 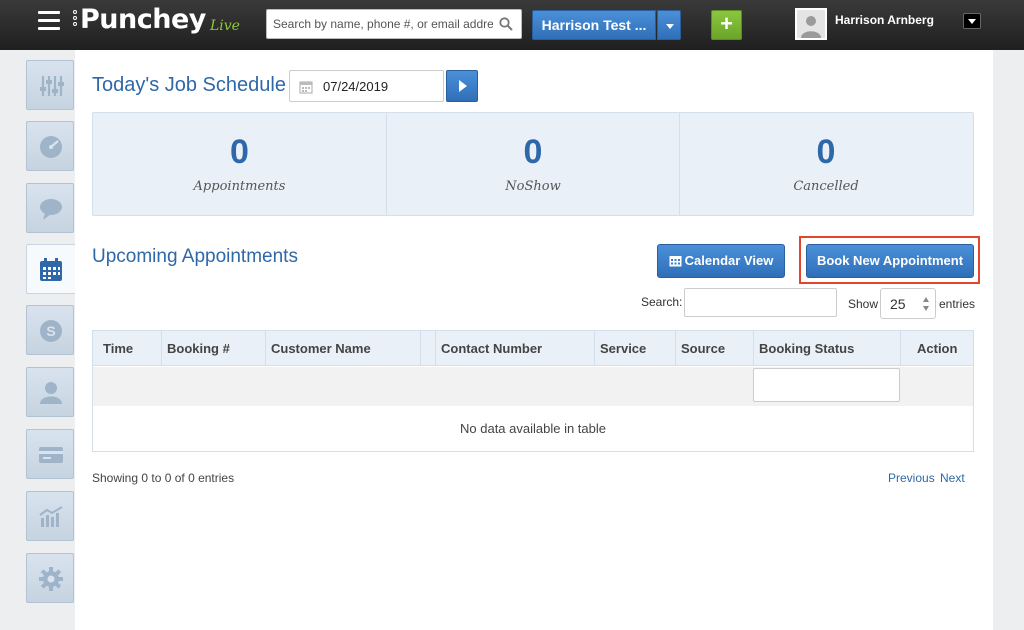 What do you see at coordinates (884, 20) in the screenshot?
I see `user-name: Harrison Arnberg` at bounding box center [884, 20].